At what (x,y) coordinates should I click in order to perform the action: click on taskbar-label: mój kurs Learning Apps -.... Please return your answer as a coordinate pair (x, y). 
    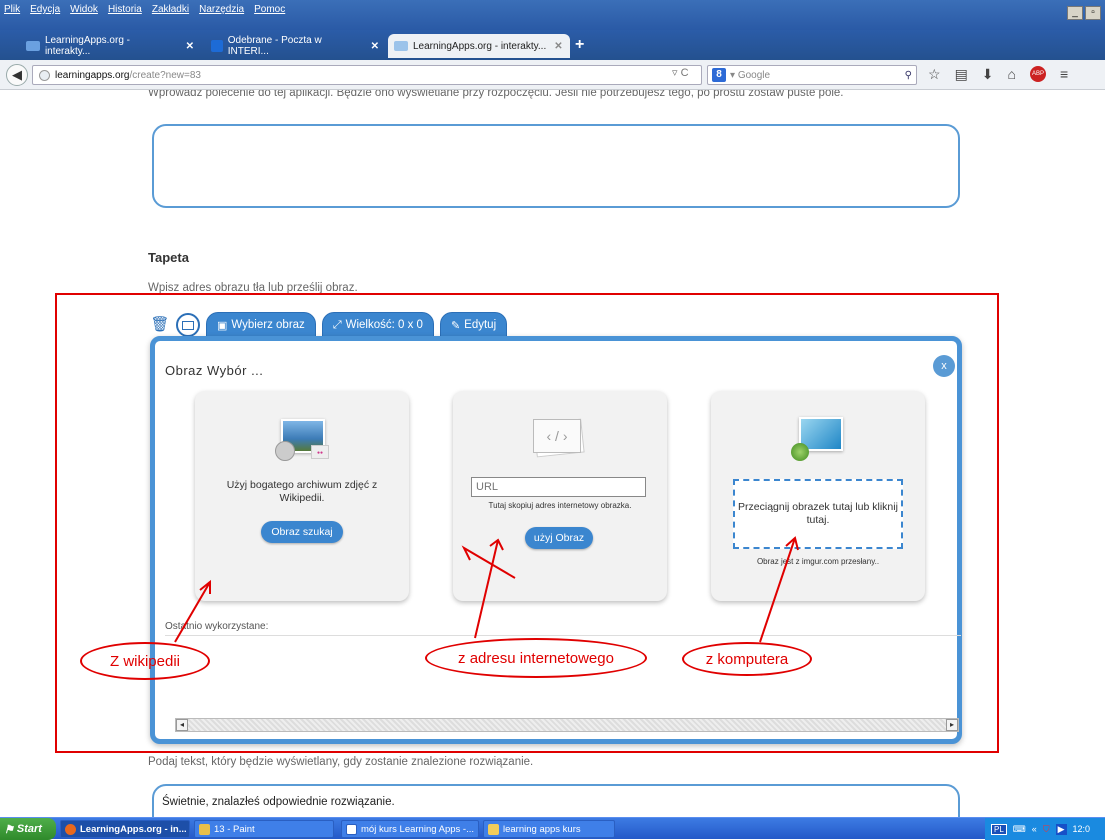
    Looking at the image, I should click on (417, 829).